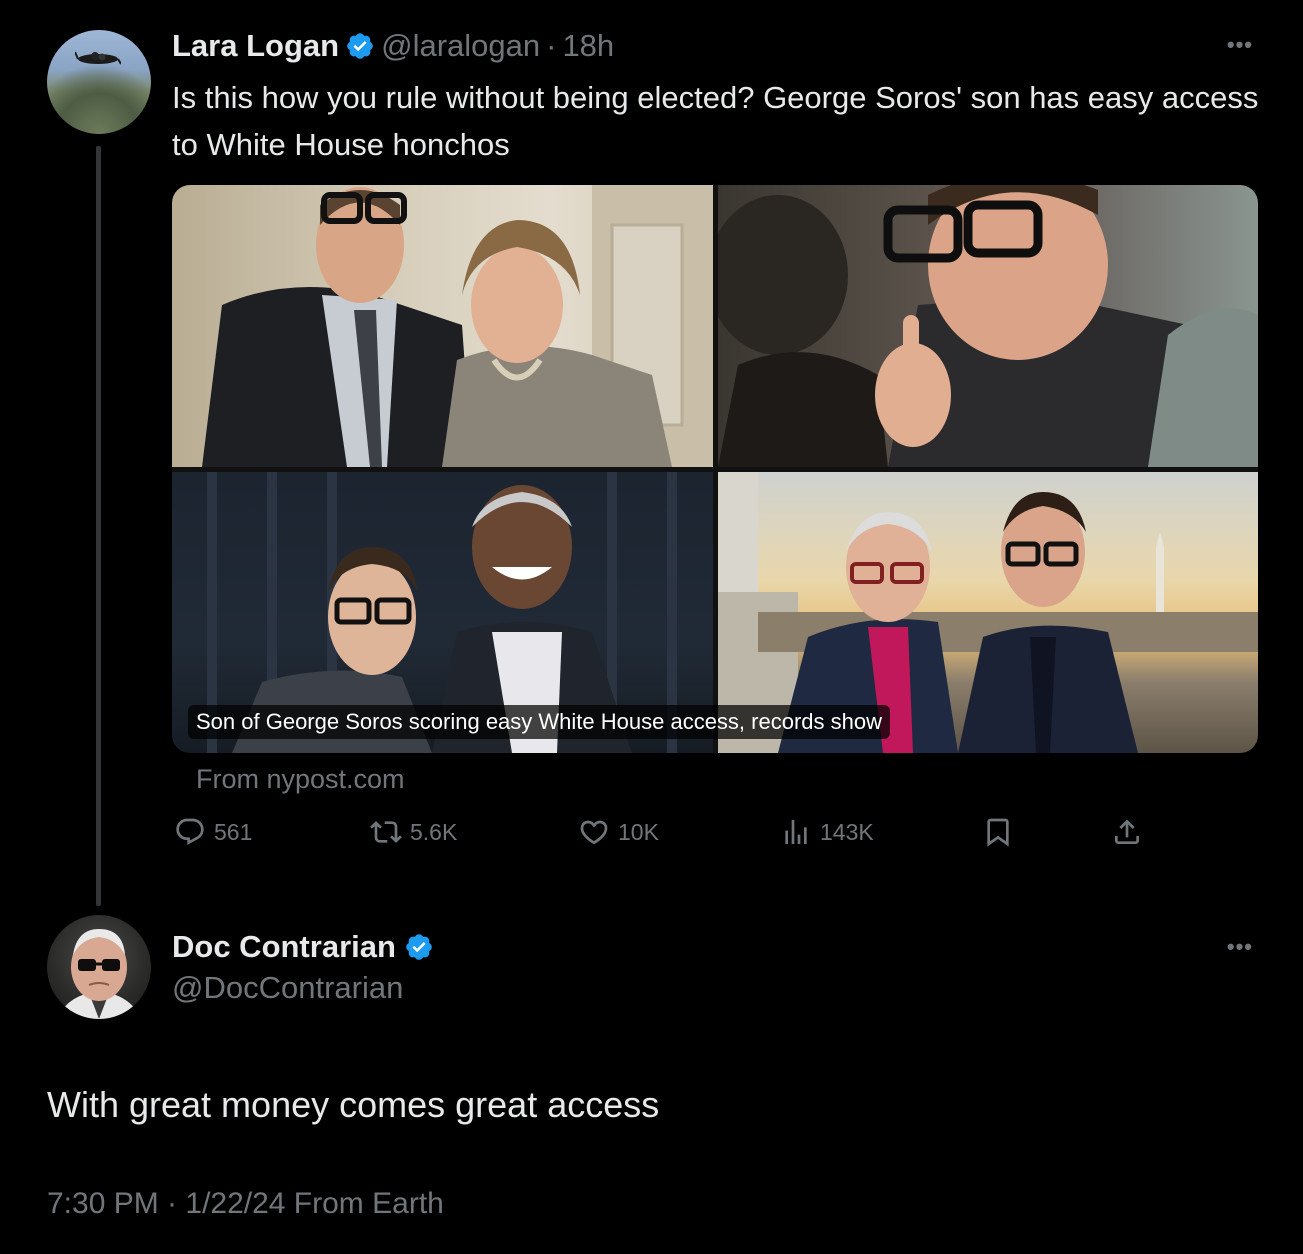  I want to click on portrait-icon, so click(99, 974).